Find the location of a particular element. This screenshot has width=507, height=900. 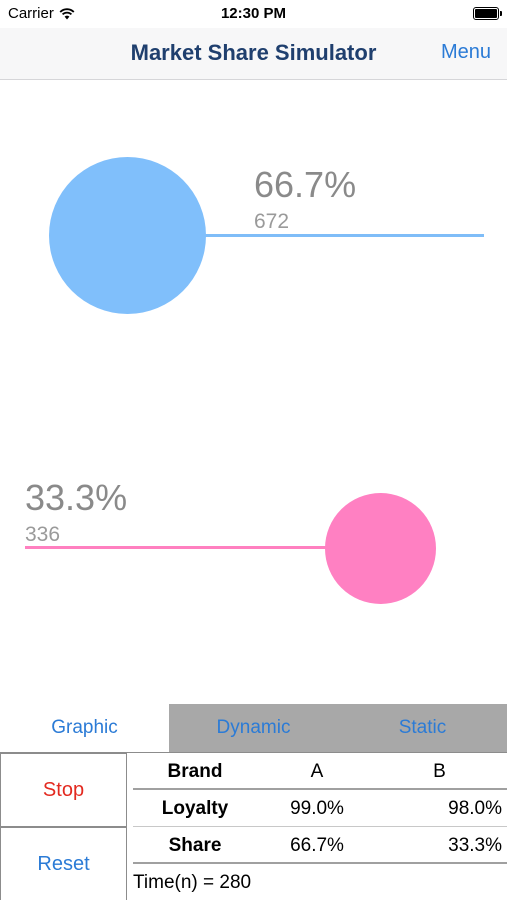

brand-a-count: 672 is located at coordinates (272, 221).